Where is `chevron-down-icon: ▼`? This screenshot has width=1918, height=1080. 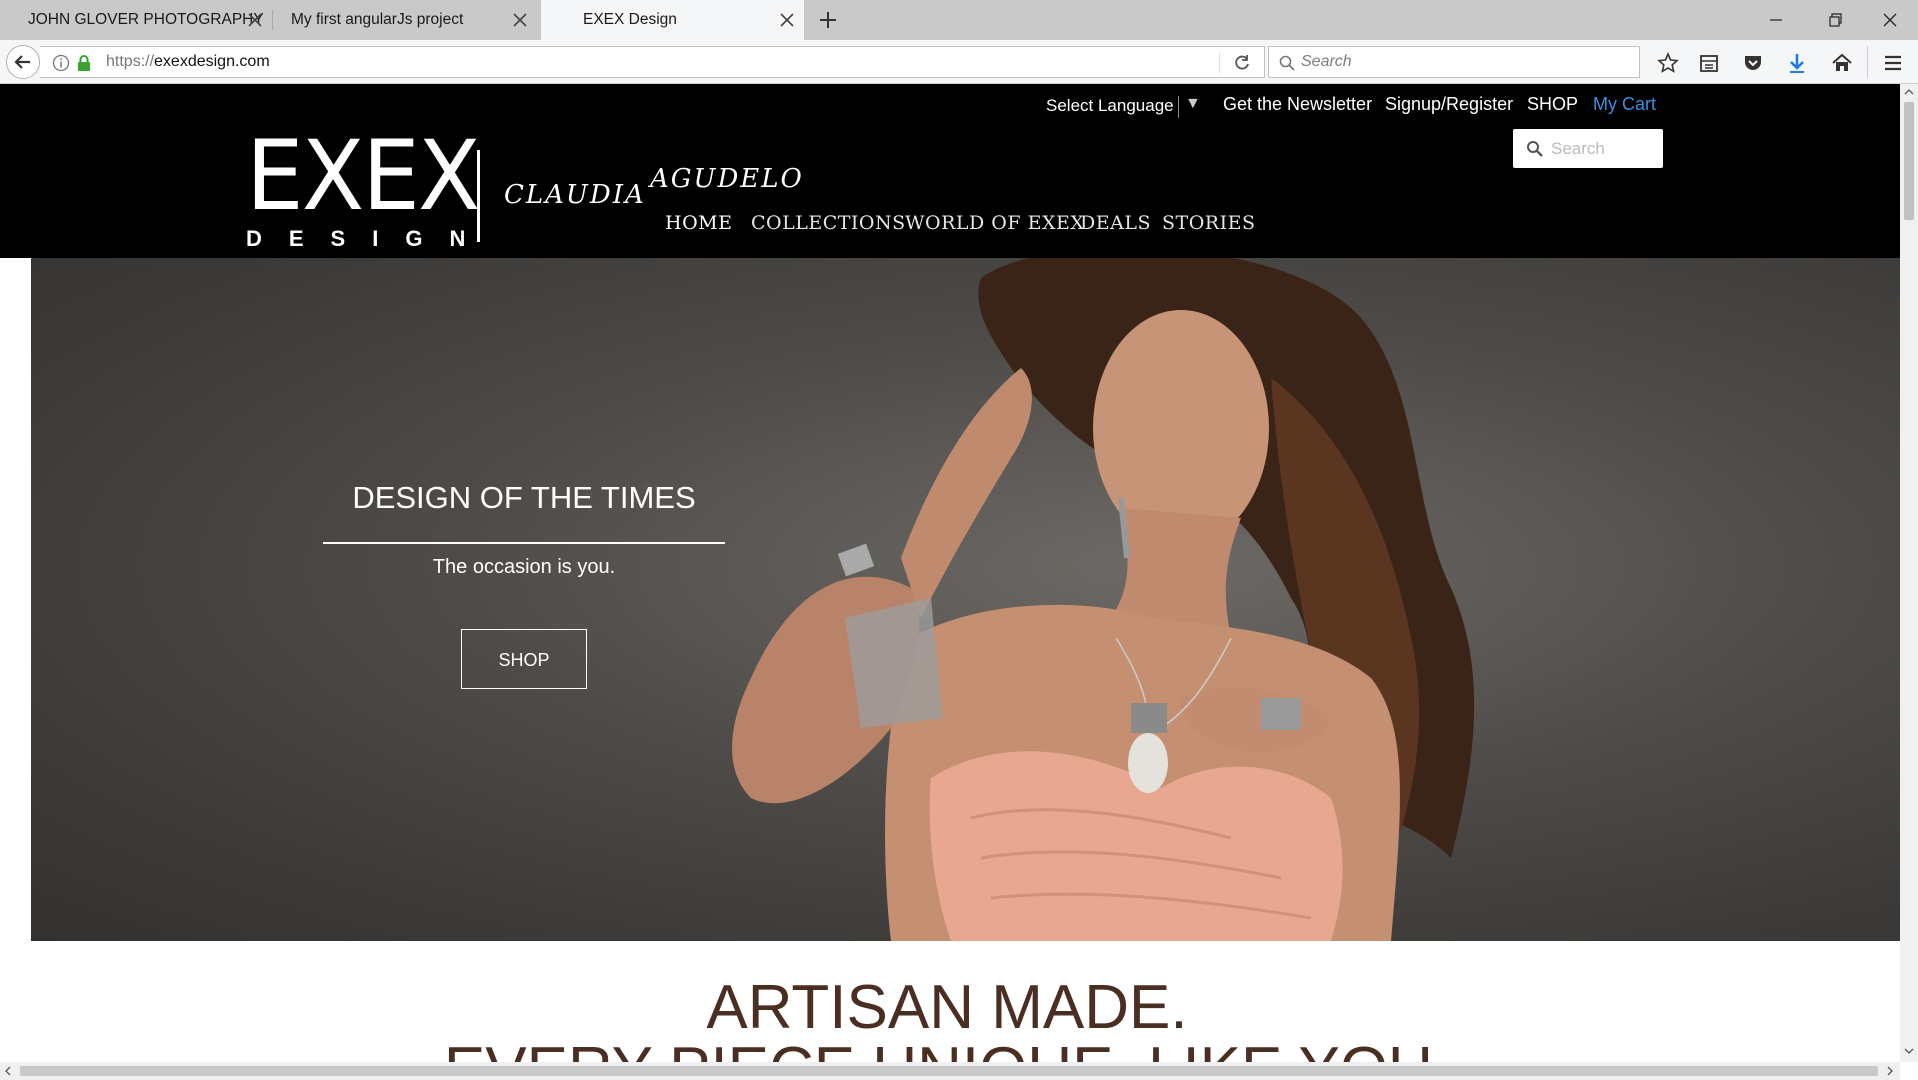 chevron-down-icon: ▼ is located at coordinates (1193, 104).